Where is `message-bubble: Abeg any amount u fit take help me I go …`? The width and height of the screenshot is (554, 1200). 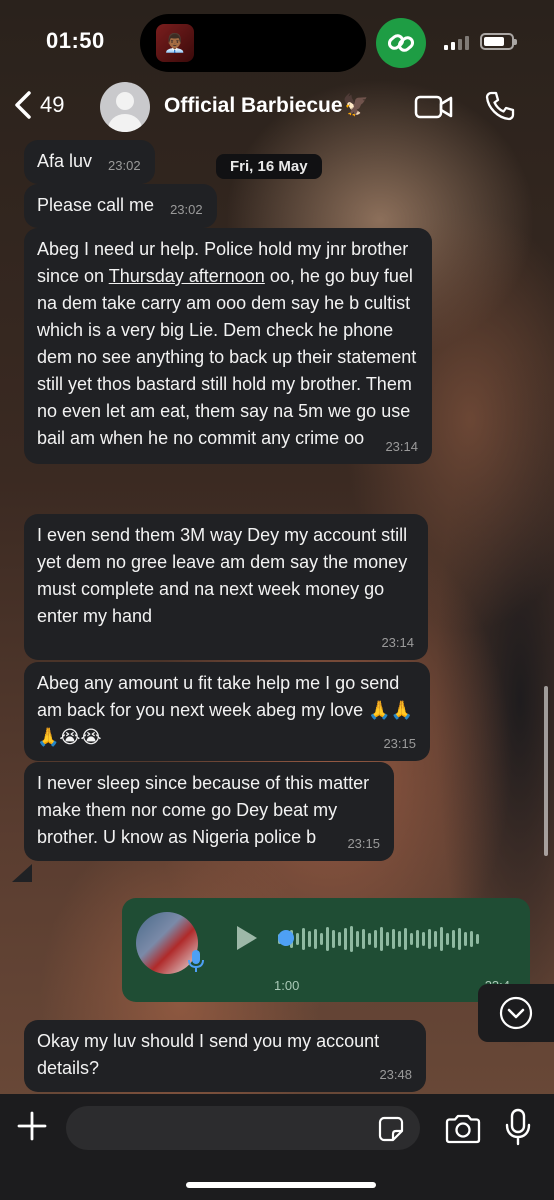
message-bubble: Abeg any amount u fit take help me I go … is located at coordinates (227, 711).